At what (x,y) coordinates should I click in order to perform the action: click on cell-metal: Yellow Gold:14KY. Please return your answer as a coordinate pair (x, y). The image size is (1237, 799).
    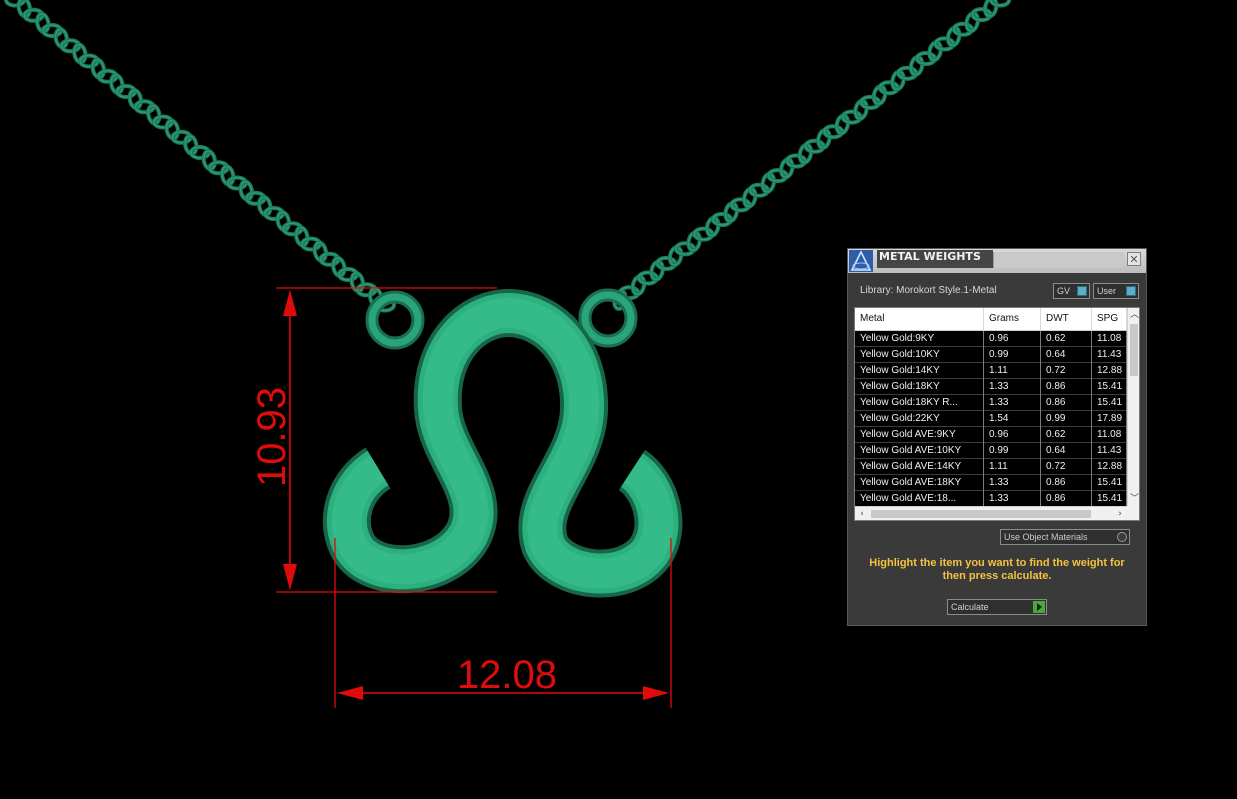
    Looking at the image, I should click on (919, 371).